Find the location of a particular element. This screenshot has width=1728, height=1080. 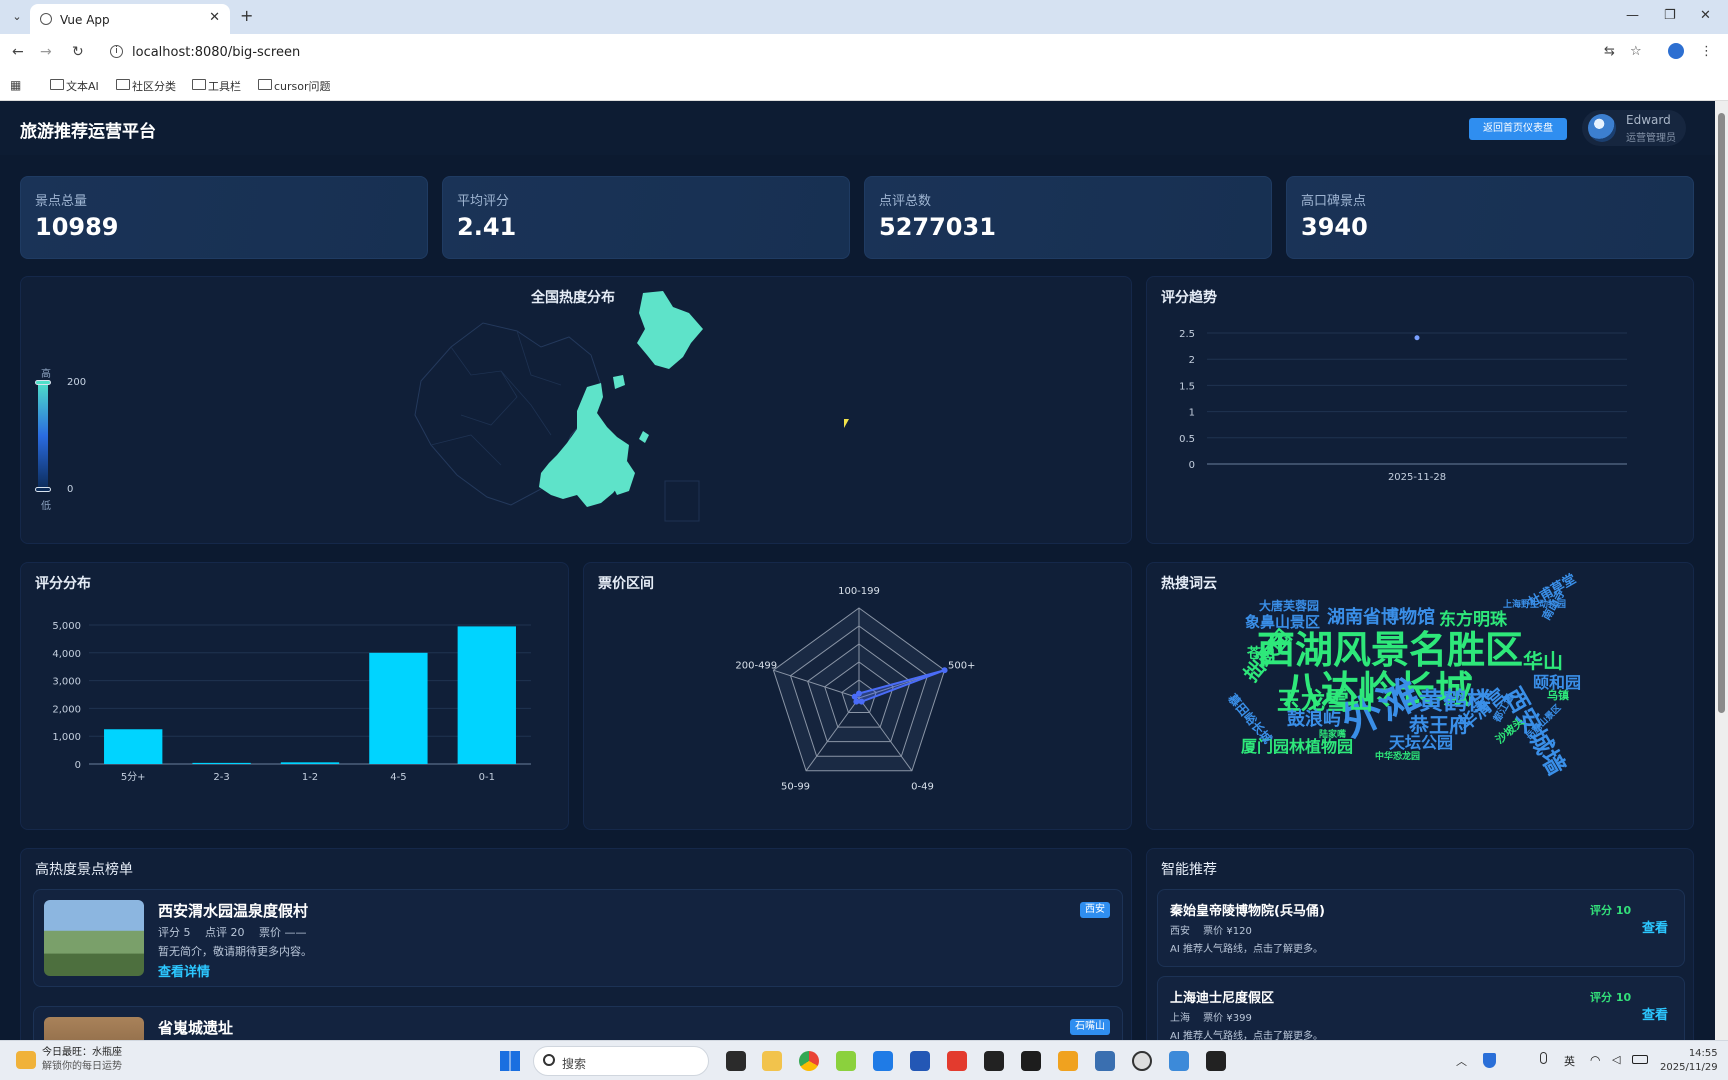

profile-icon is located at coordinates (1676, 51).